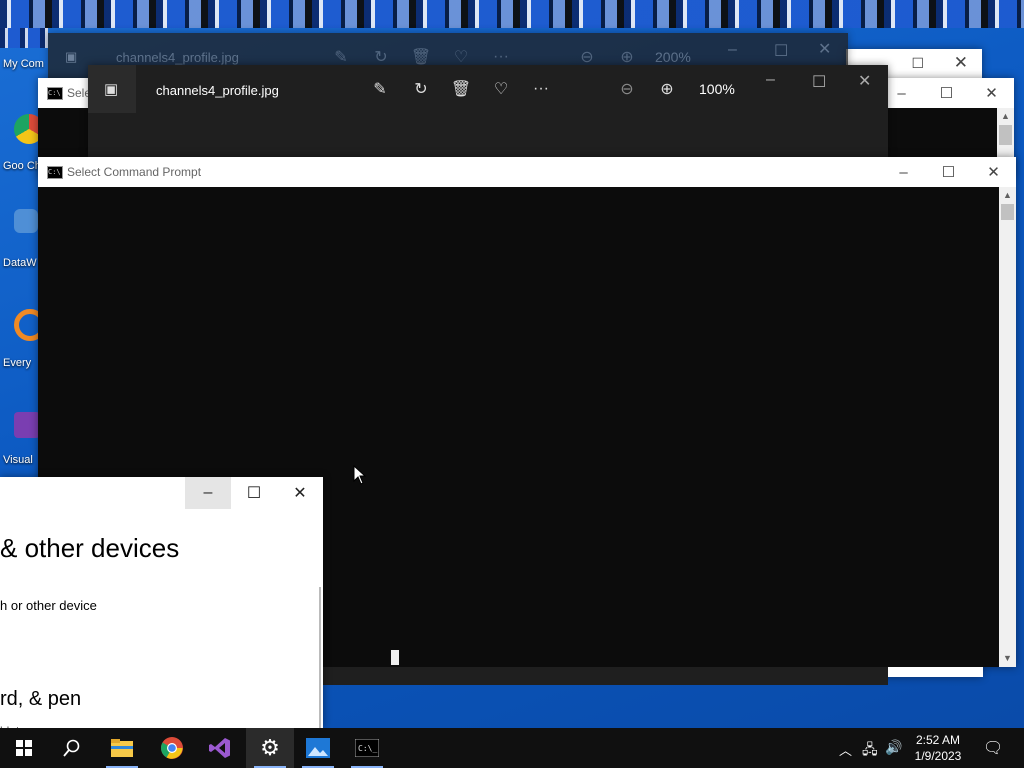 This screenshot has width=1024, height=768. I want to click on file-explorer-icon, so click(122, 748).